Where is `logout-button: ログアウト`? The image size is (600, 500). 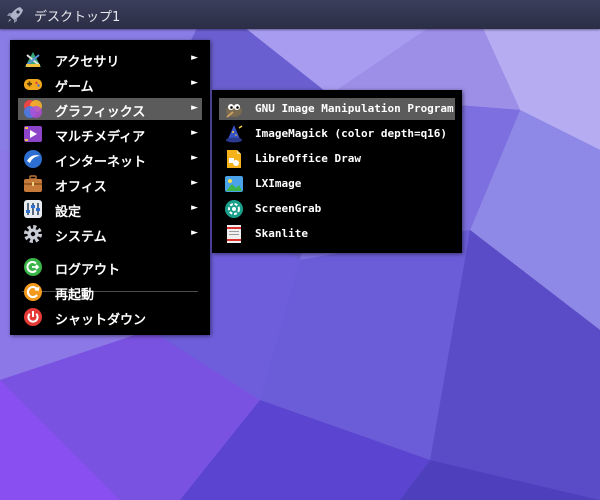 logout-button: ログアウト is located at coordinates (110, 267).